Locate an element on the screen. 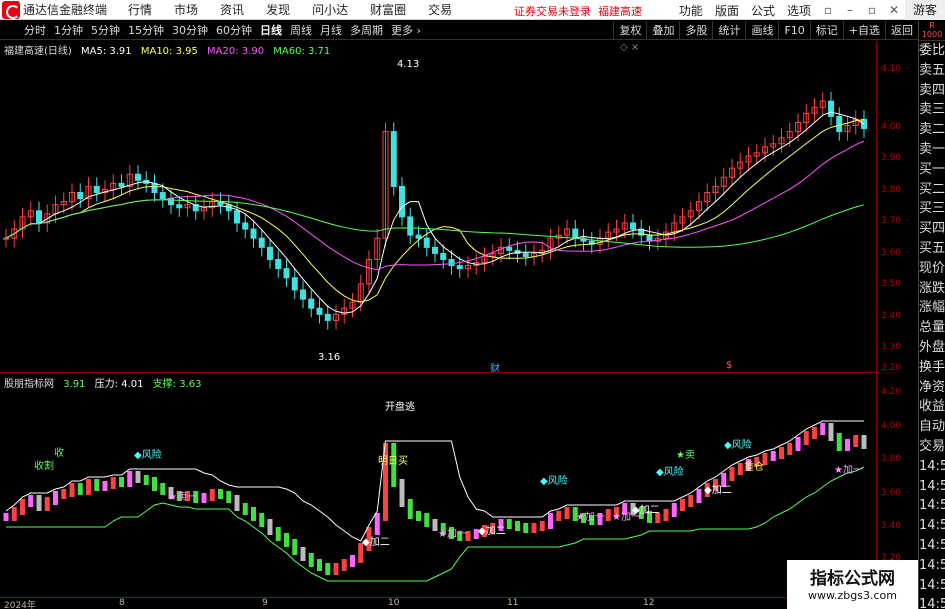 The height and width of the screenshot is (609, 945). tool-fuquan: 复权 is located at coordinates (629, 30).